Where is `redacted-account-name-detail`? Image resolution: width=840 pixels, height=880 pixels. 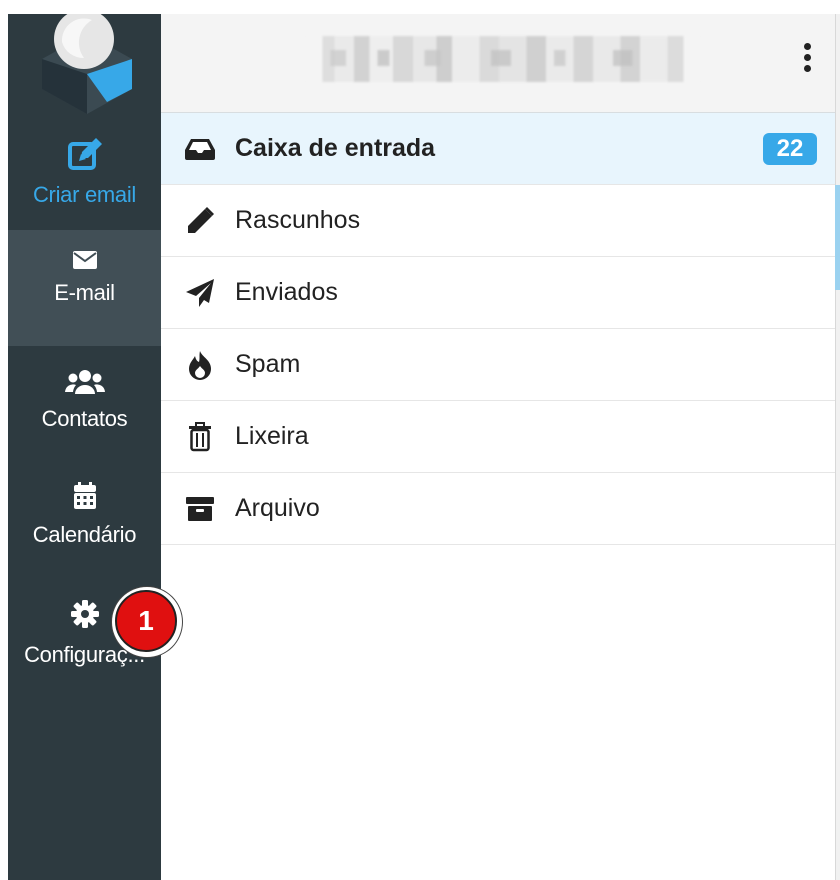
redacted-account-name-detail is located at coordinates (503, 58).